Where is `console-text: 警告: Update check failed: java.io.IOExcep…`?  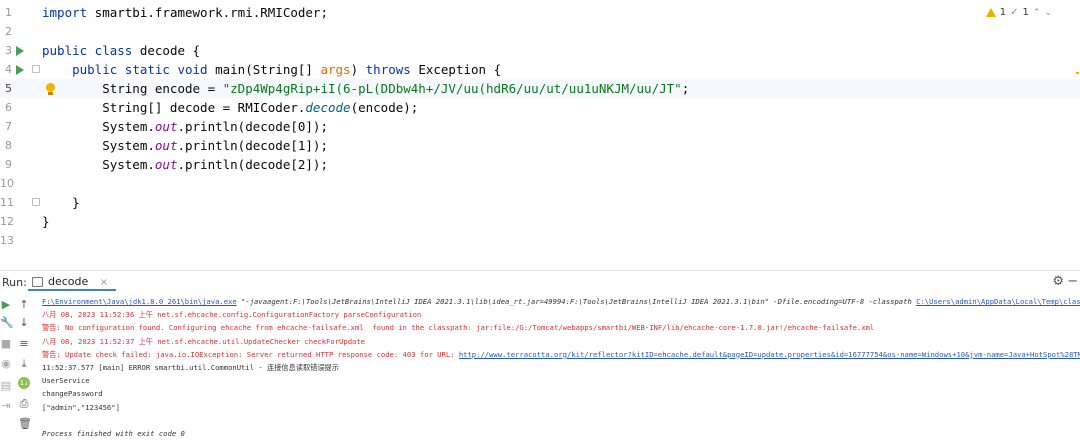 console-text: 警告: Update check failed: java.io.IOExcep… is located at coordinates (250, 354).